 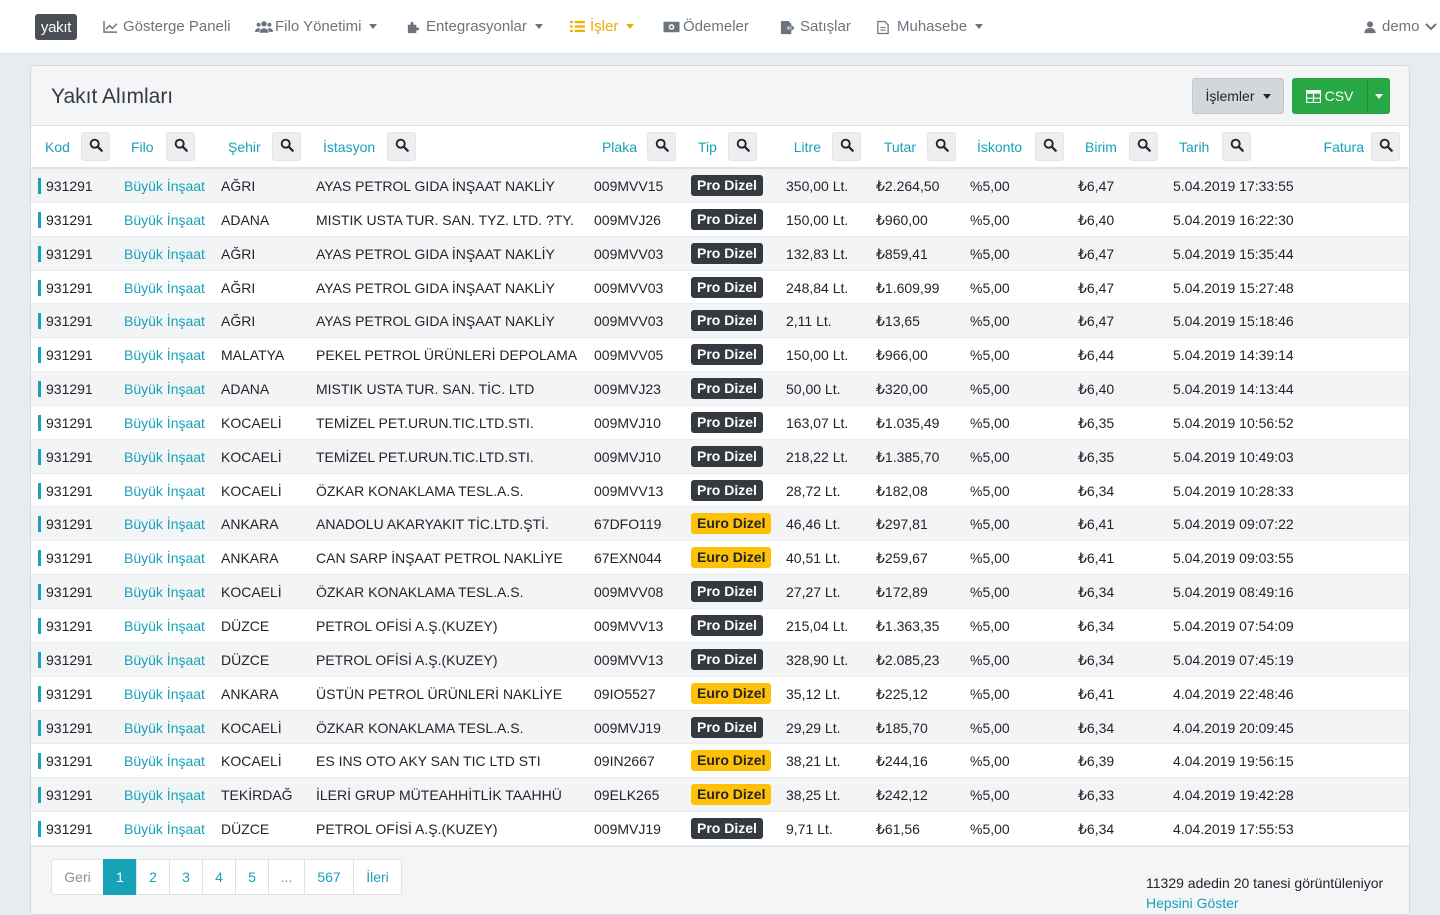 I want to click on csv-export-button: CSV, so click(x=1329, y=96).